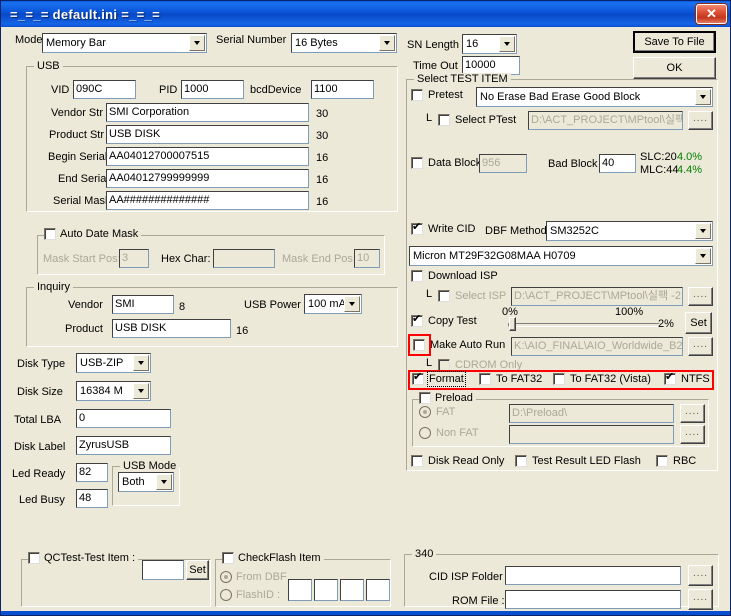  What do you see at coordinates (578, 461) in the screenshot?
I see `test-result-led-row: Test Result LED Flash` at bounding box center [578, 461].